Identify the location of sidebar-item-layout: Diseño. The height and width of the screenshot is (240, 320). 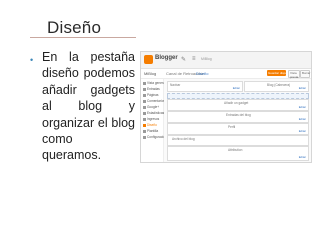
(152, 125).